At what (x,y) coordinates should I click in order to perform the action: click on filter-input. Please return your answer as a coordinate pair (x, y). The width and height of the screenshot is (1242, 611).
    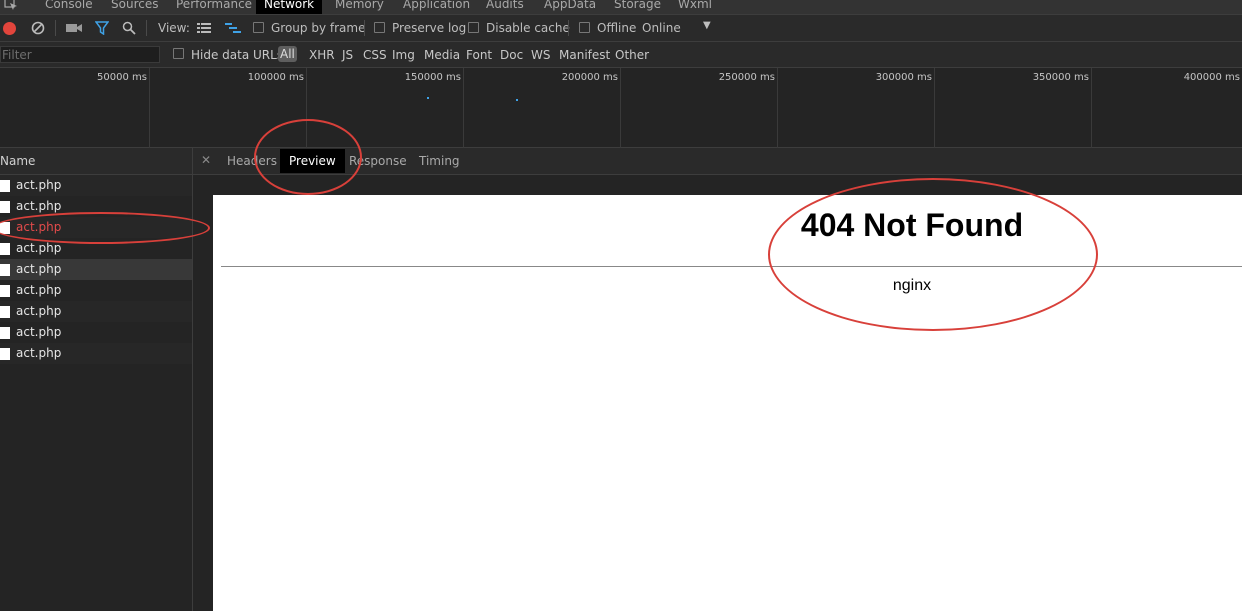
    Looking at the image, I should click on (80, 54).